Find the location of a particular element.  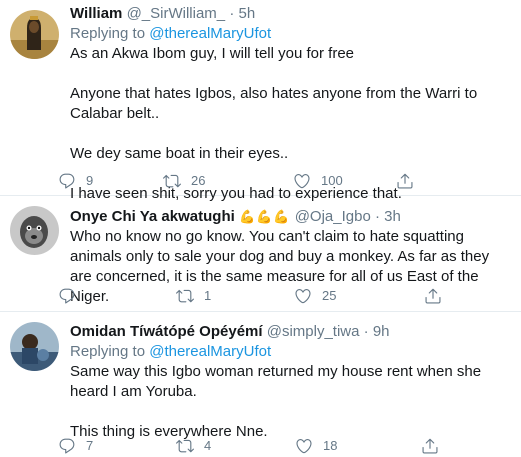

like-button: 25 is located at coordinates (315, 296).